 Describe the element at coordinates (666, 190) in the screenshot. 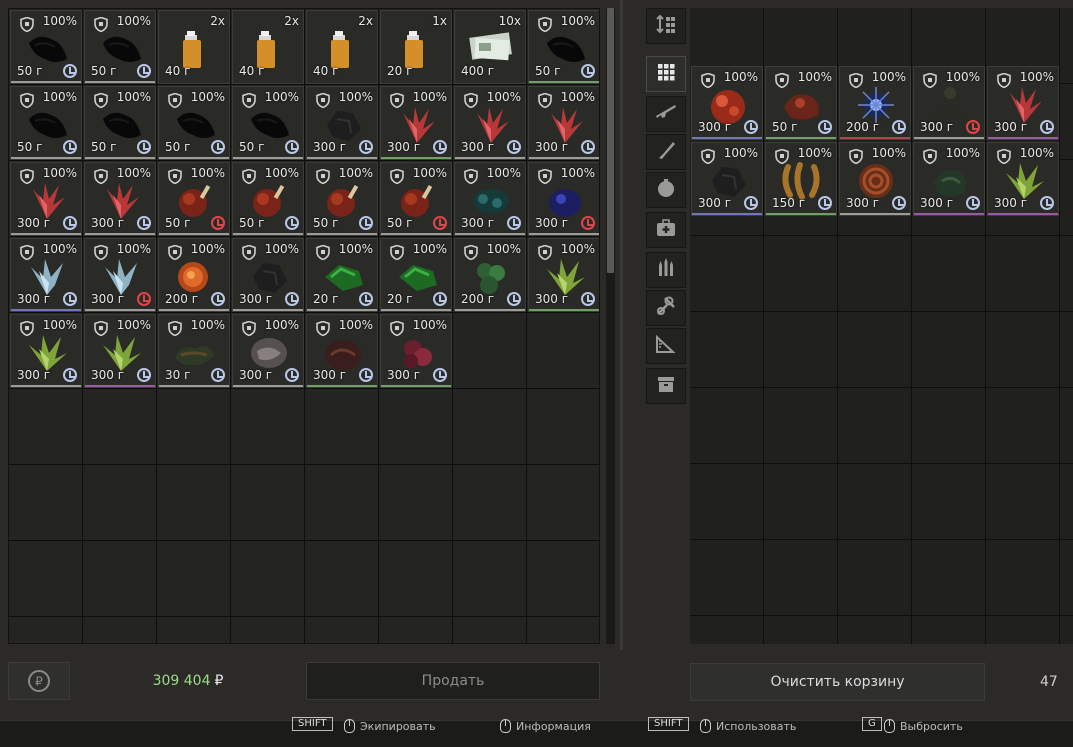

I see `filter-grenade-button` at that location.